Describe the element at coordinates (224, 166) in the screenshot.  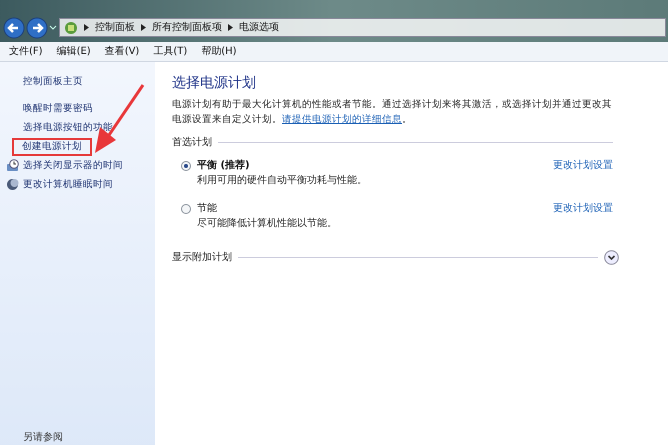
I see `plan-name: 平衡 (推荐)` at that location.